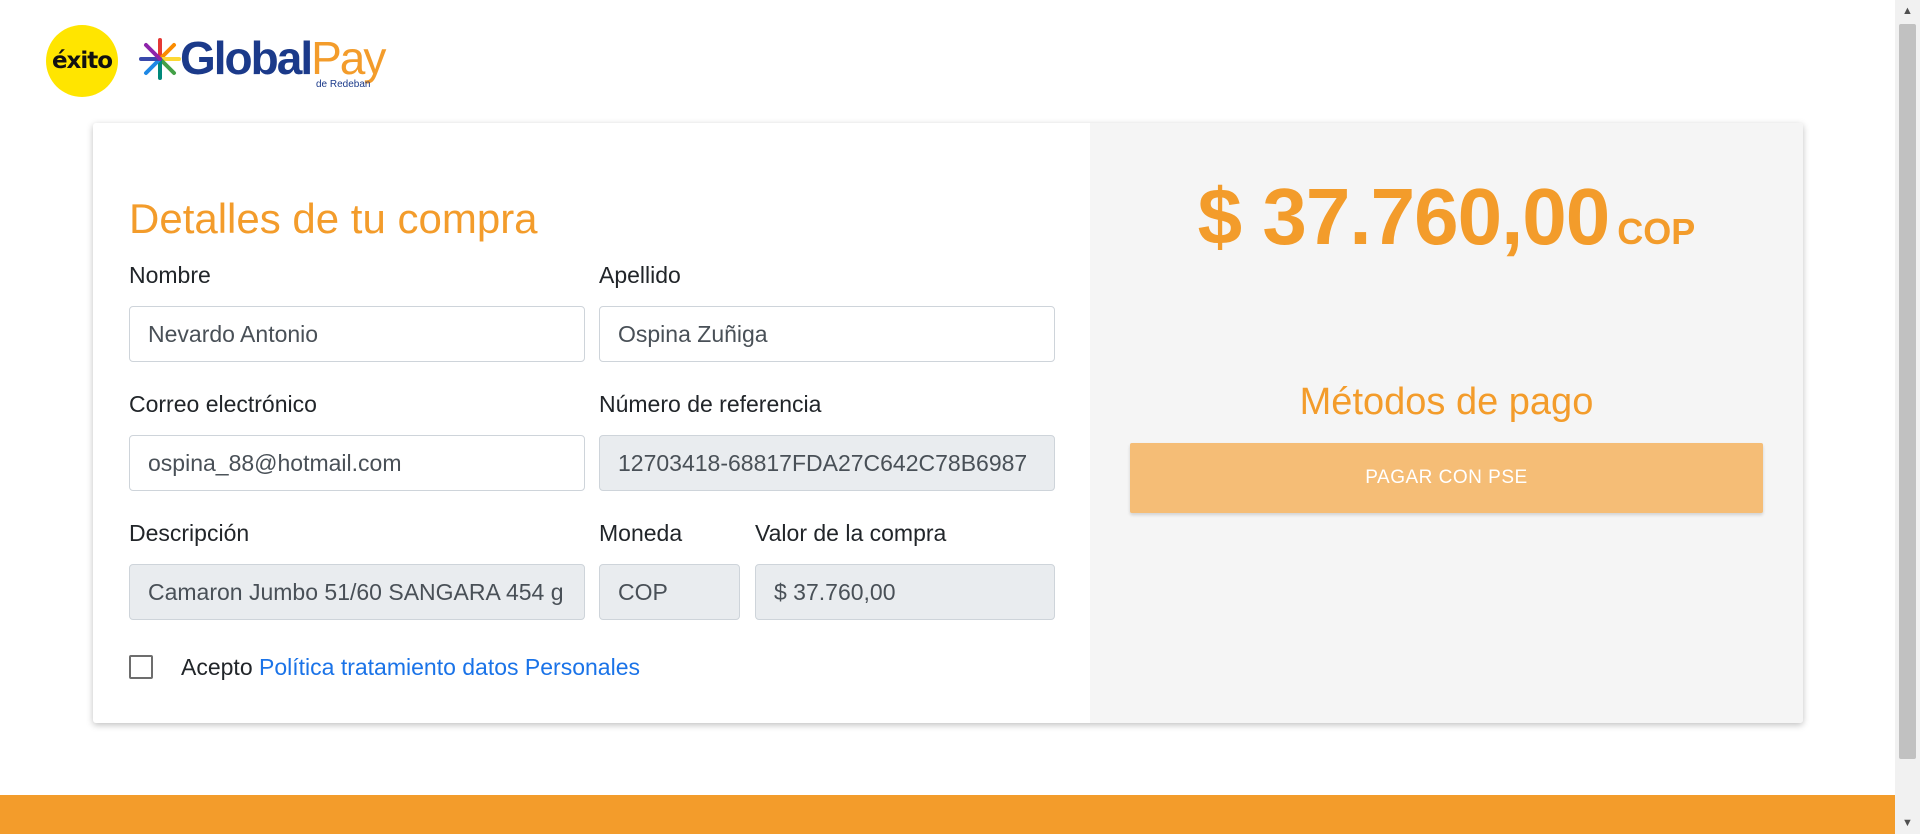  Describe the element at coordinates (449, 667) in the screenshot. I see `privacy-policy-link: Política tratamiento datos Personales` at that location.